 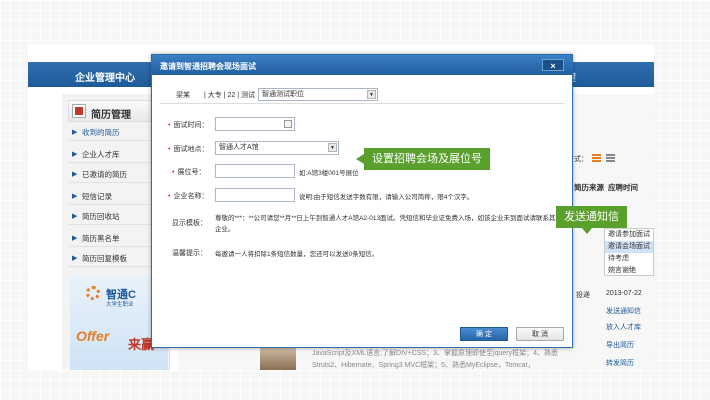 What do you see at coordinates (318, 94) in the screenshot?
I see `position-select: 智通测试职位 ▼` at bounding box center [318, 94].